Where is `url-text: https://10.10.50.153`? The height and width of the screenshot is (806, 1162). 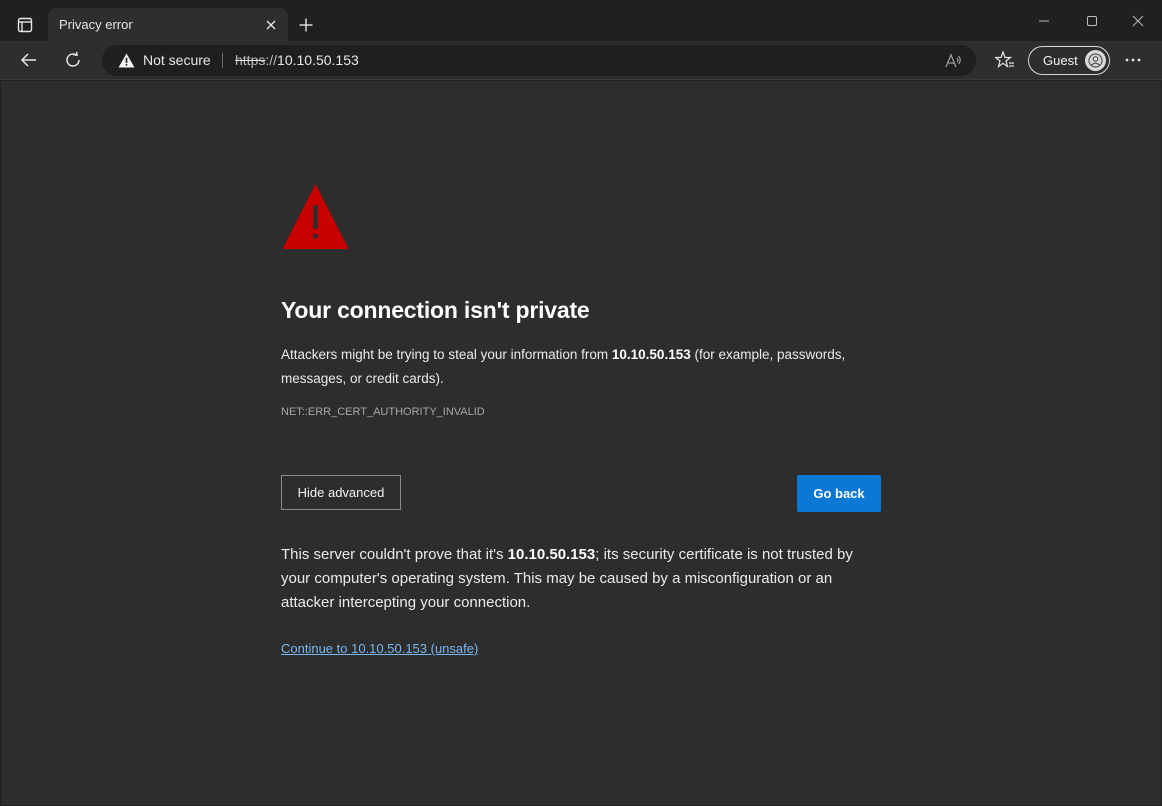 url-text: https://10.10.50.153 is located at coordinates (297, 60).